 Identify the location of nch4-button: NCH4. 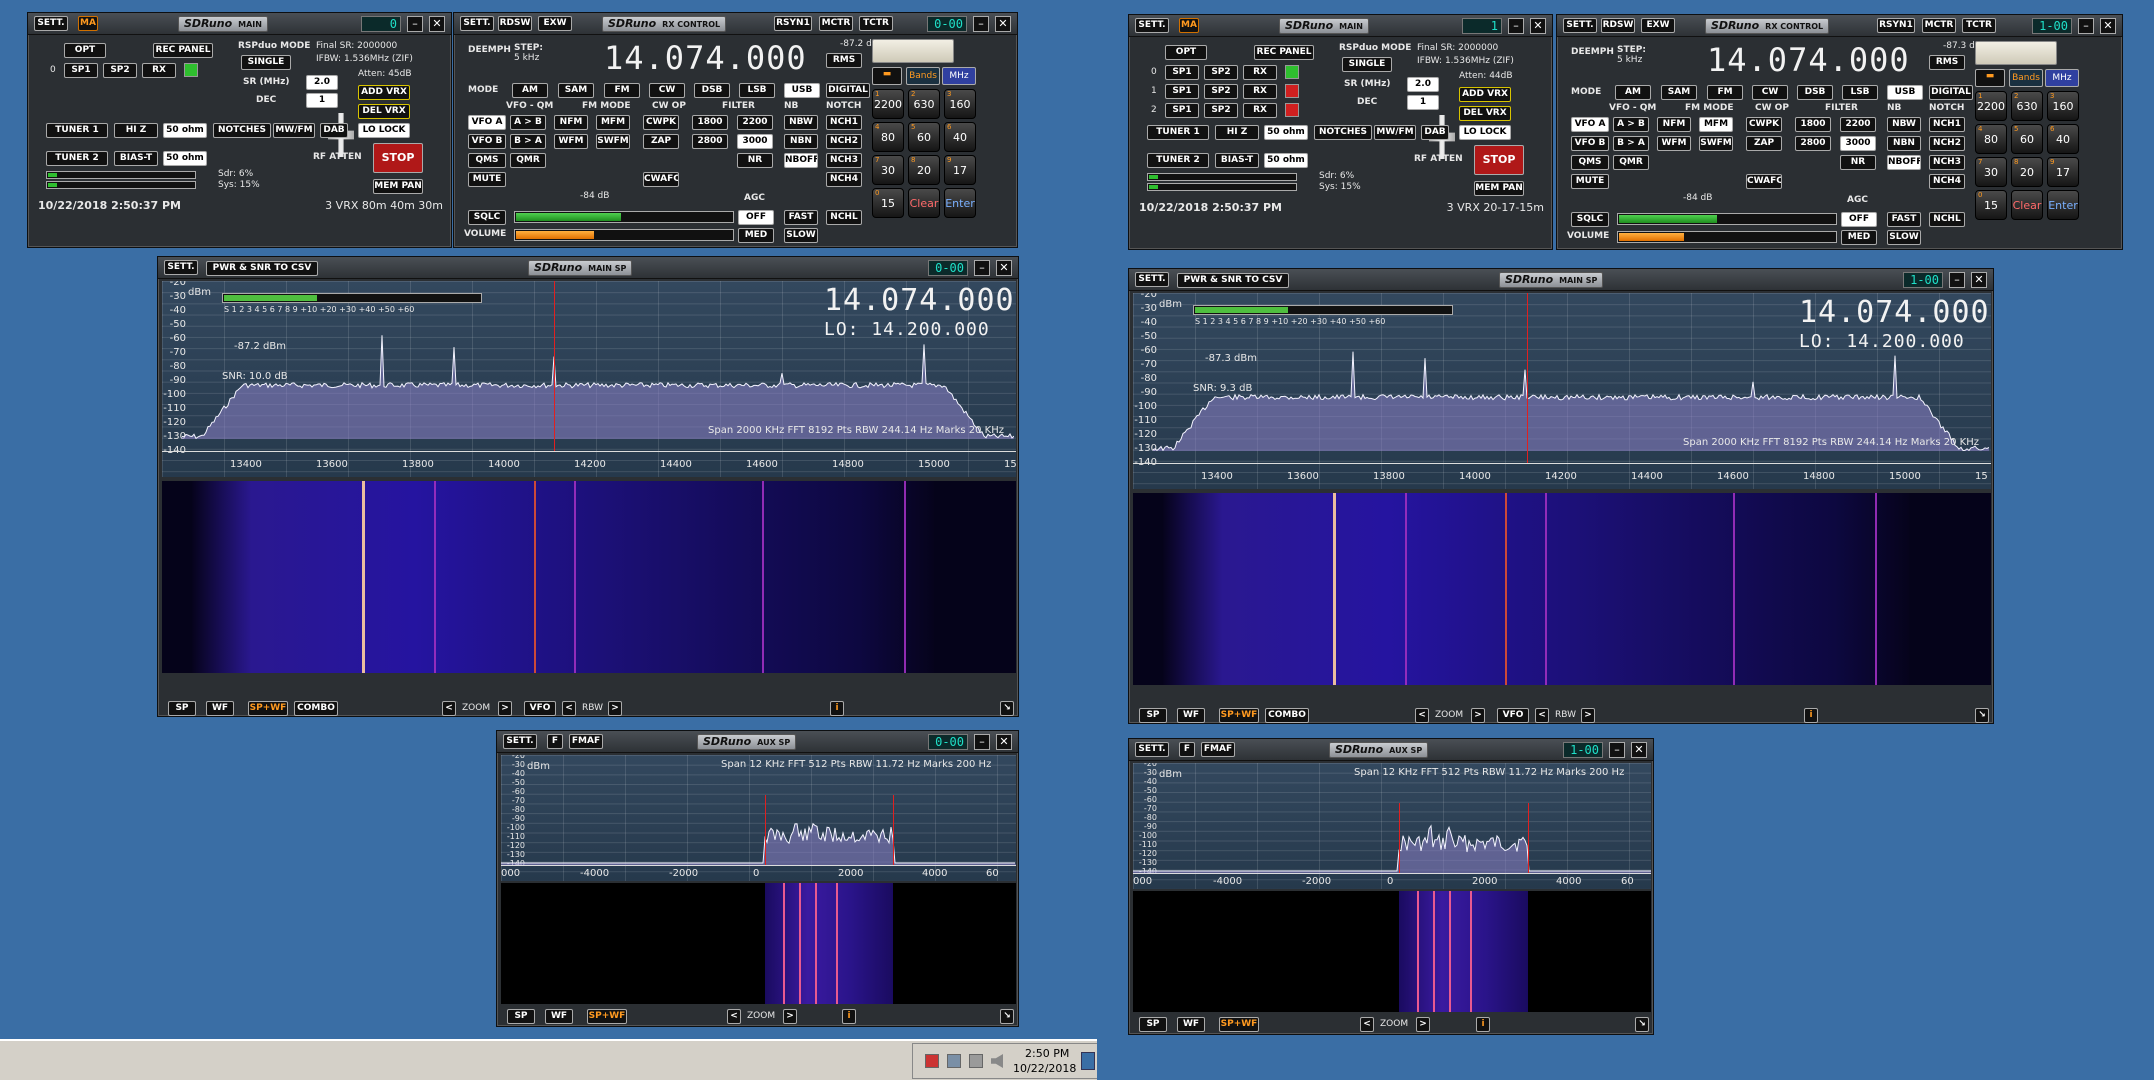
(844, 179).